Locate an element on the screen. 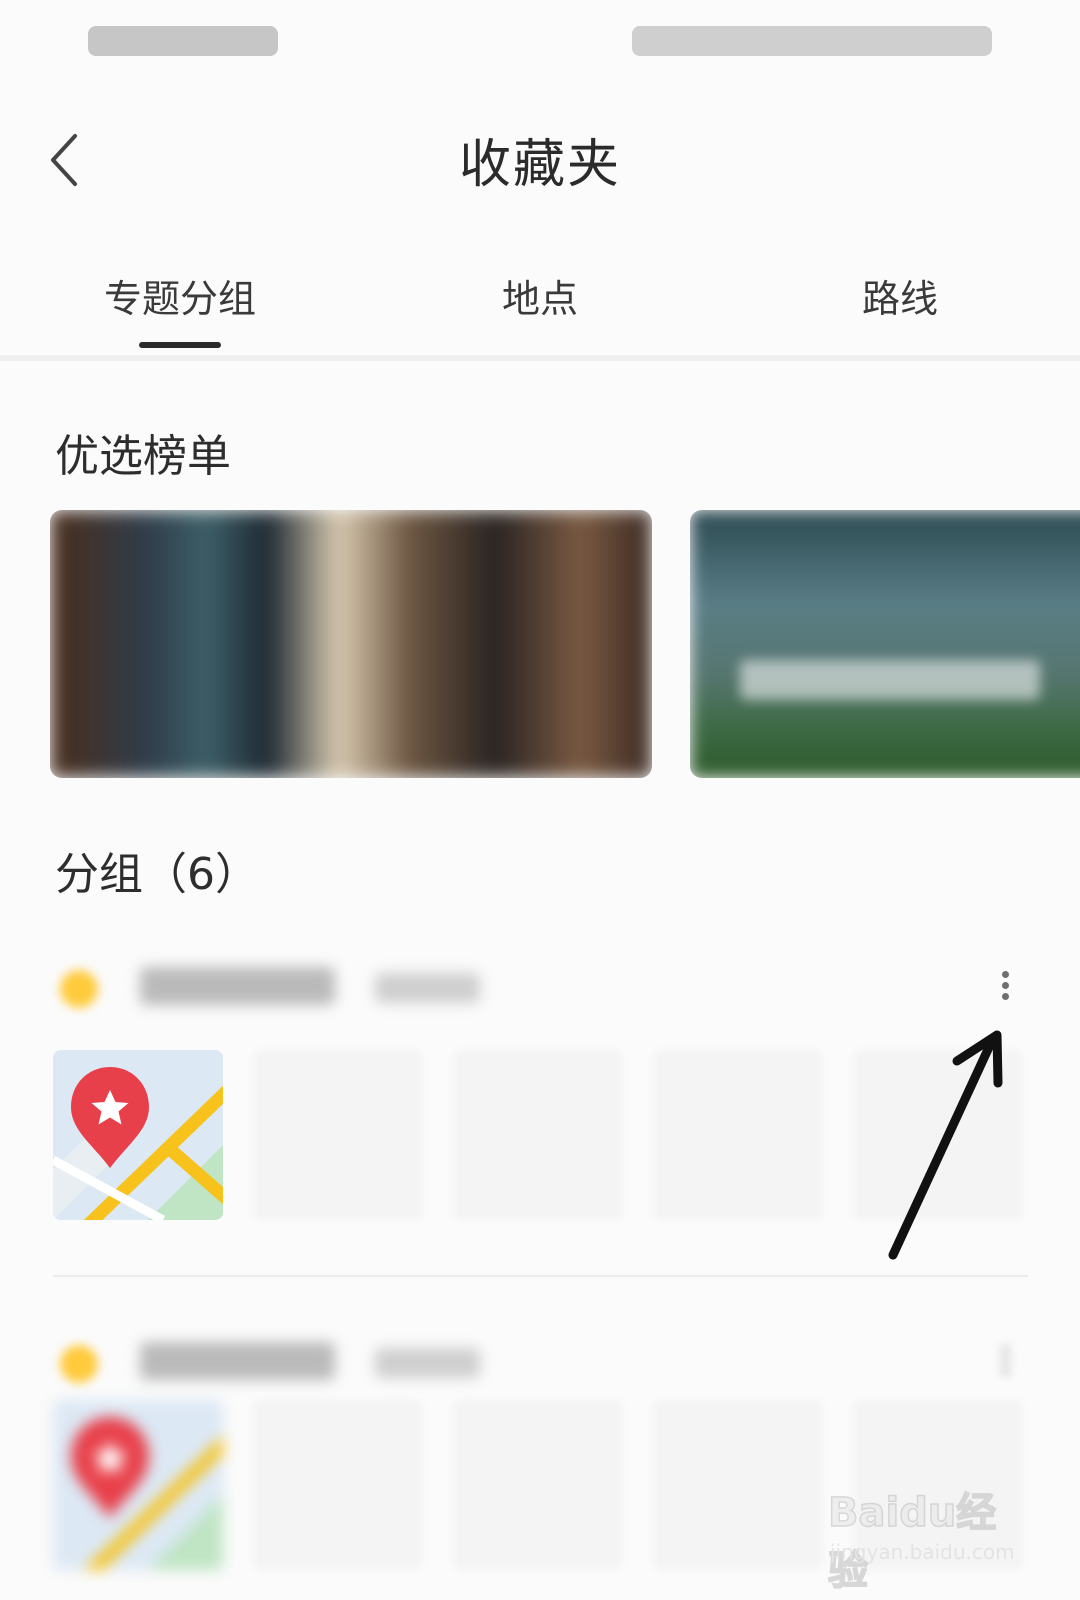 This screenshot has height=1600, width=1080. tab-places: 地点 is located at coordinates (540, 295).